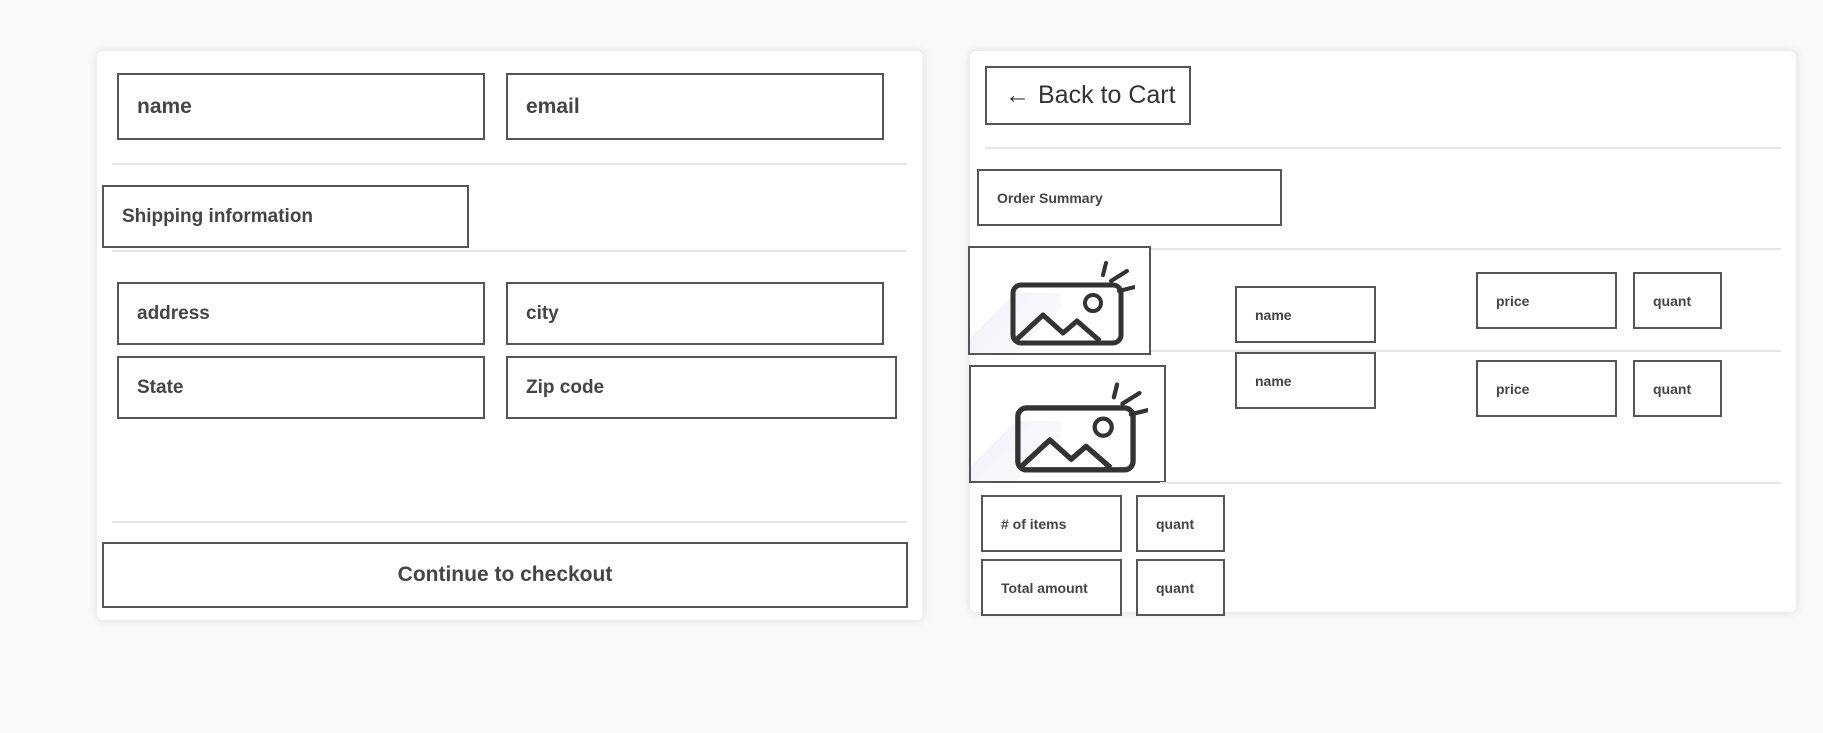 The width and height of the screenshot is (1823, 733). I want to click on email-field: email, so click(695, 106).